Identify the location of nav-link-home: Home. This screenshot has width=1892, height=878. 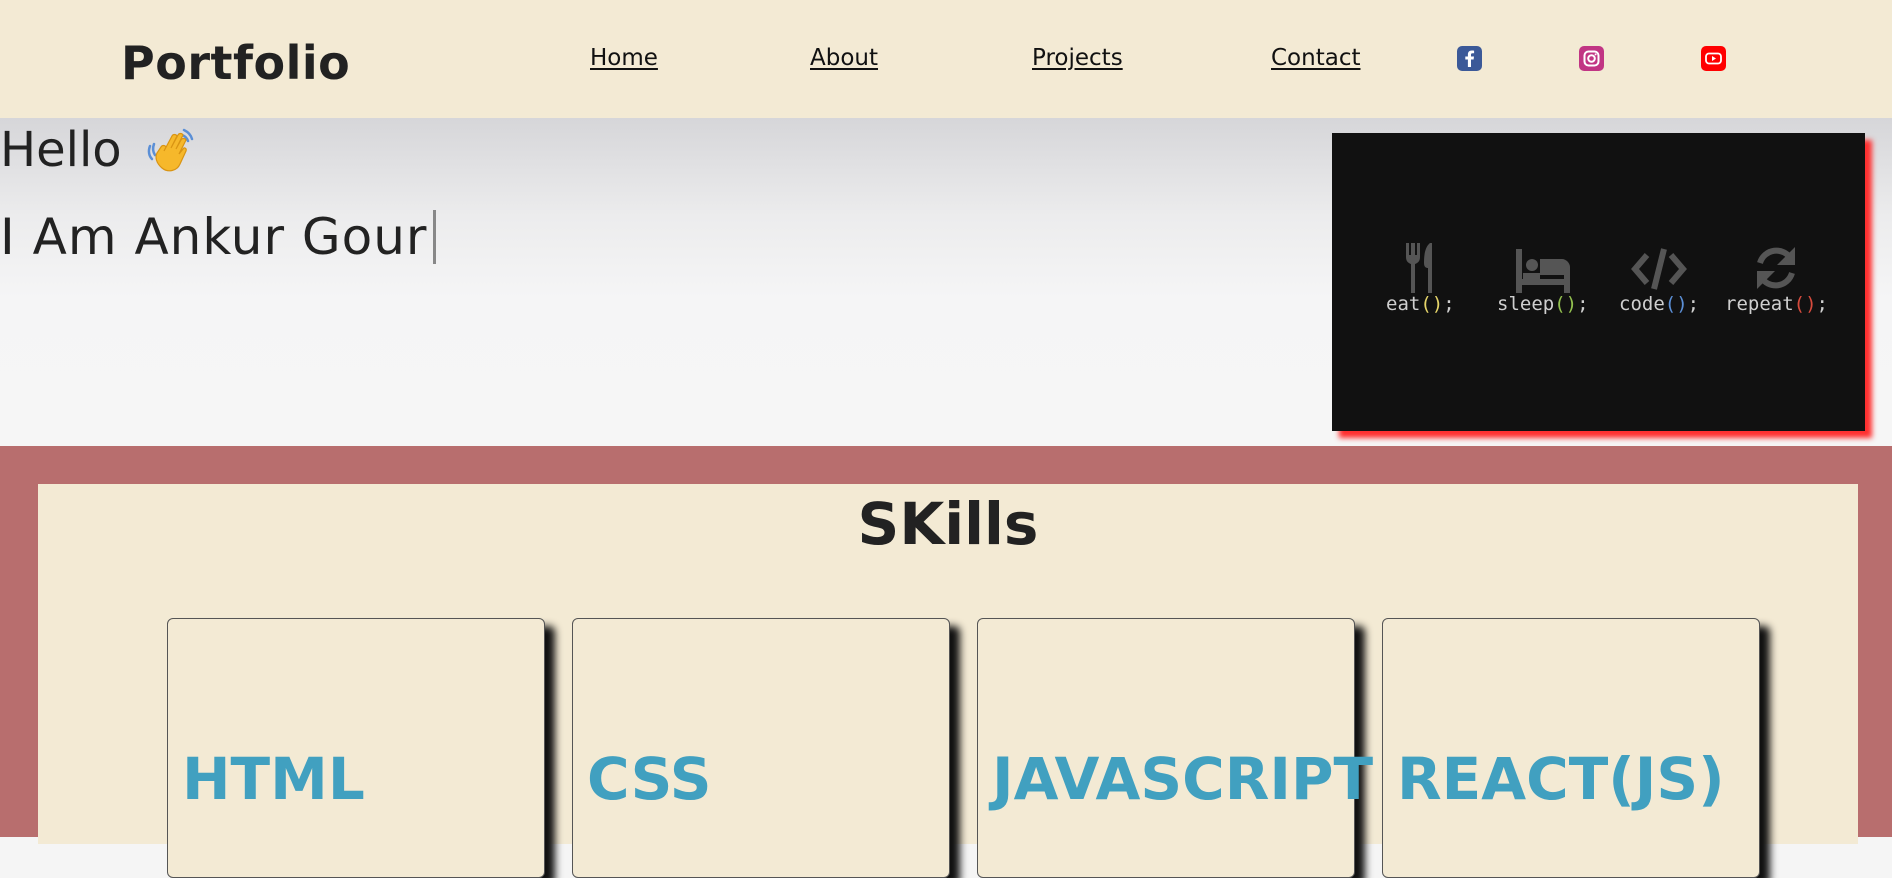
(624, 58).